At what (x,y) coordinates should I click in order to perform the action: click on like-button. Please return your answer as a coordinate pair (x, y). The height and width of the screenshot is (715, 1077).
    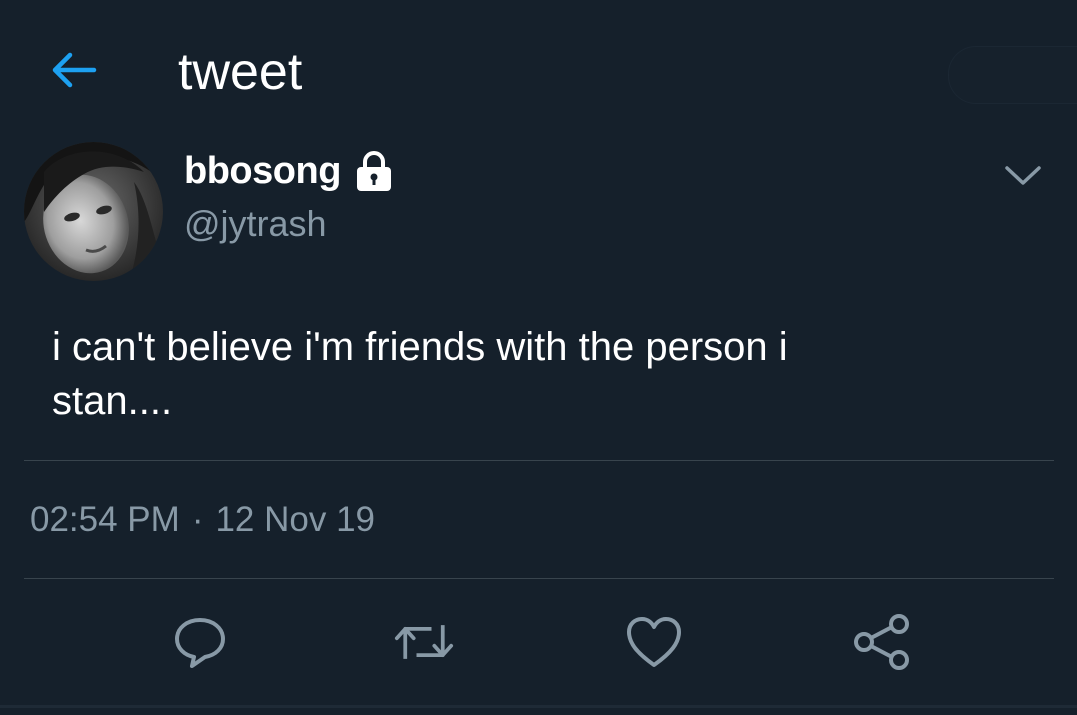
    Looking at the image, I should click on (654, 642).